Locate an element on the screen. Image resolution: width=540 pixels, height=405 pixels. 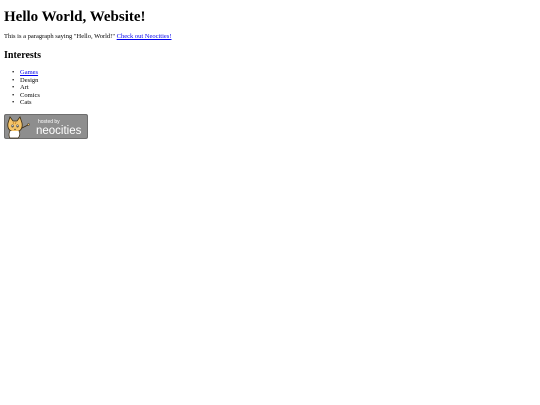
list-item: • Design is located at coordinates (26, 80).